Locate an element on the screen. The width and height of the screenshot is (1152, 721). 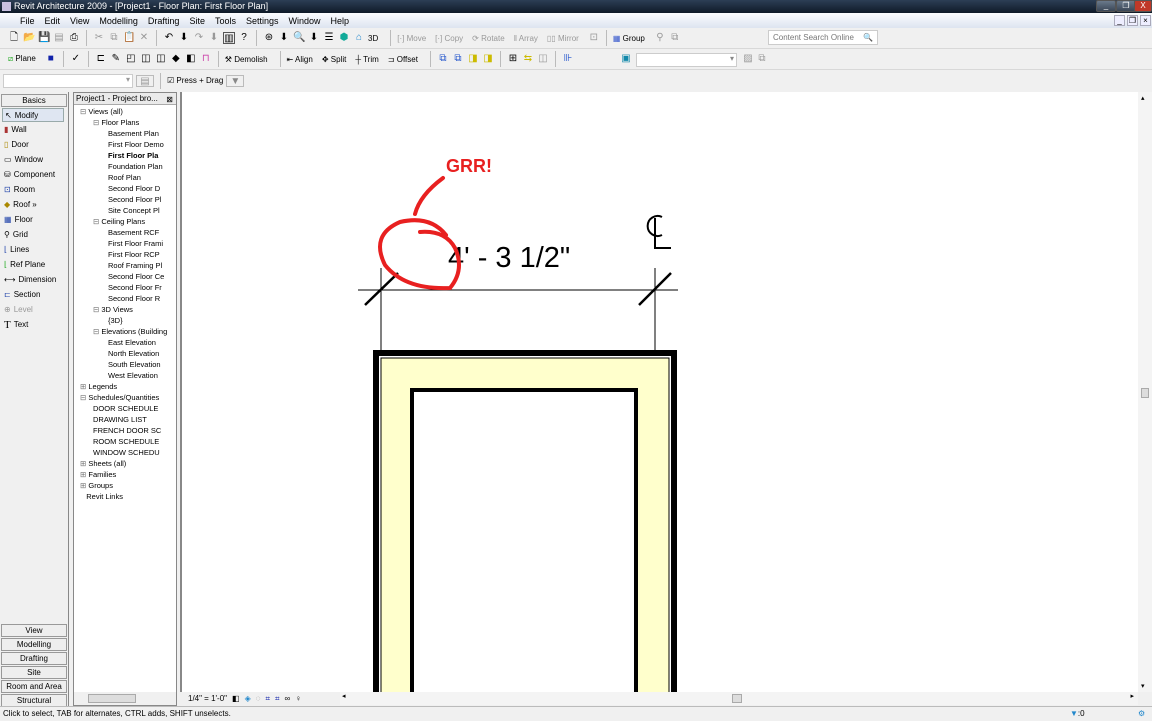
tool-component: ⛁ Component is located at coordinates (33, 175).